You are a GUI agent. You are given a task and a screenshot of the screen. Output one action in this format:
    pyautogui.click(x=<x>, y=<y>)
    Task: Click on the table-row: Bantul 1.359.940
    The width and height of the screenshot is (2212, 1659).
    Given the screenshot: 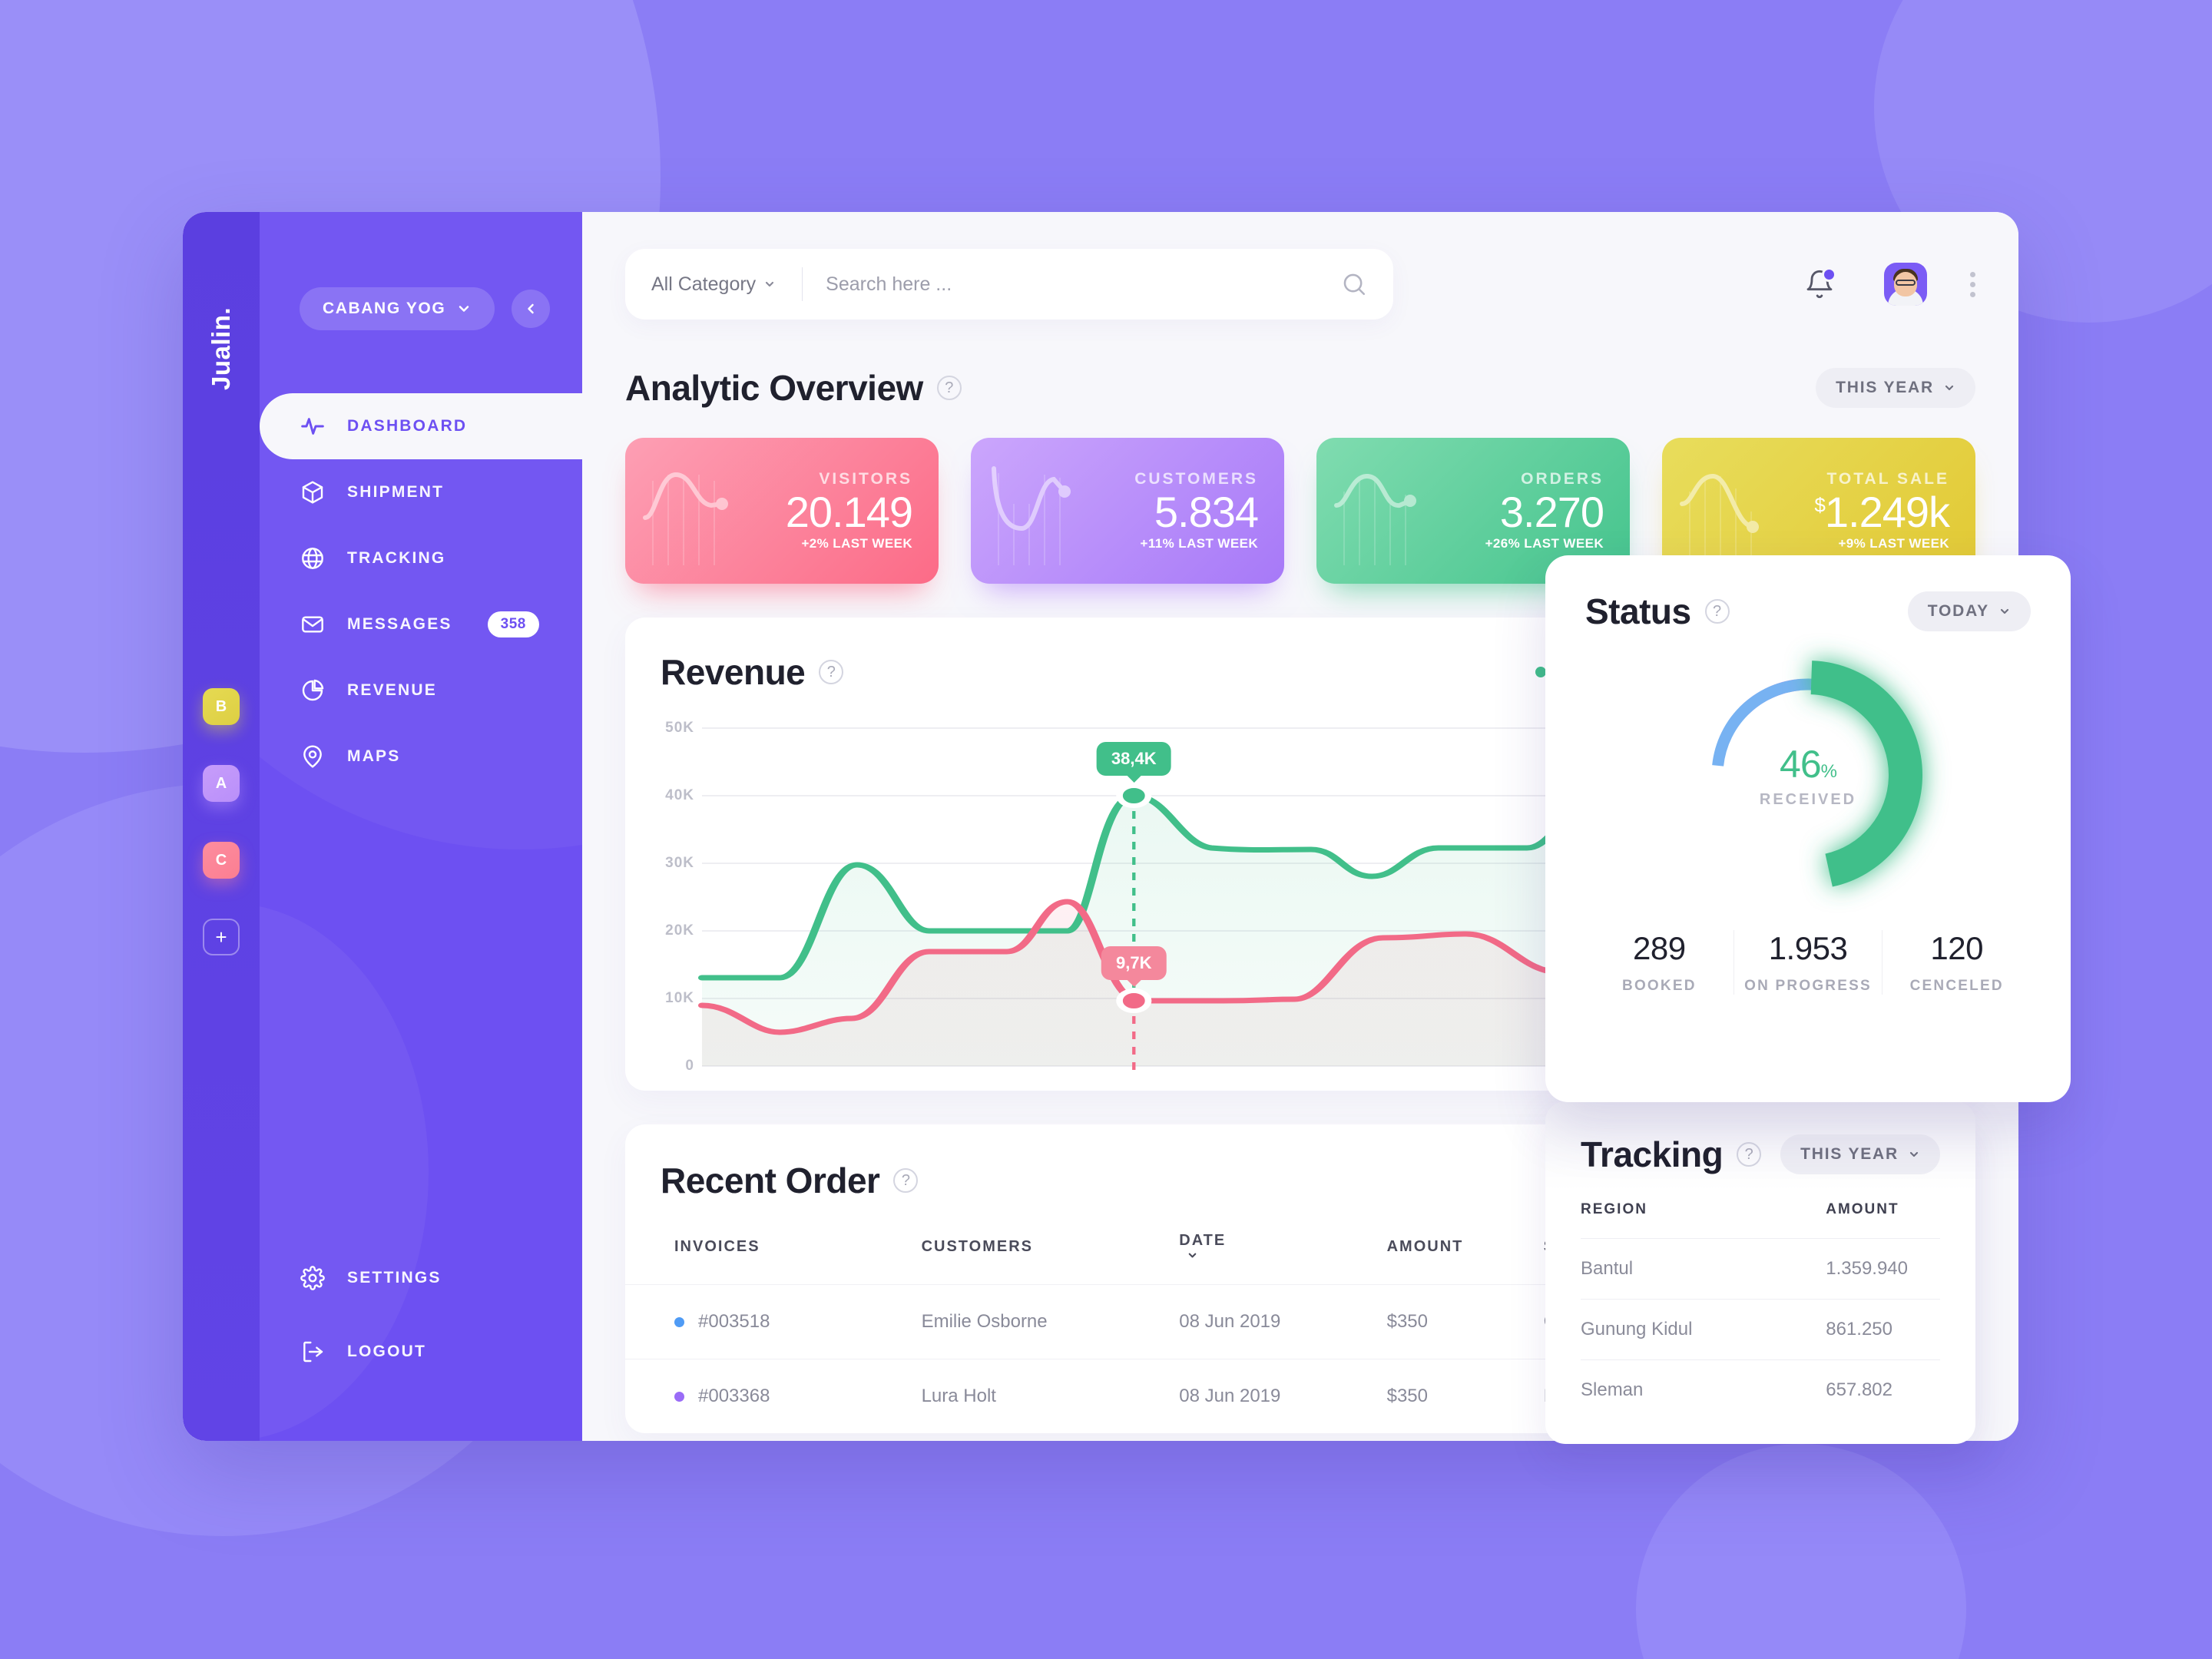 What is the action you would take?
    pyautogui.click(x=1761, y=1269)
    